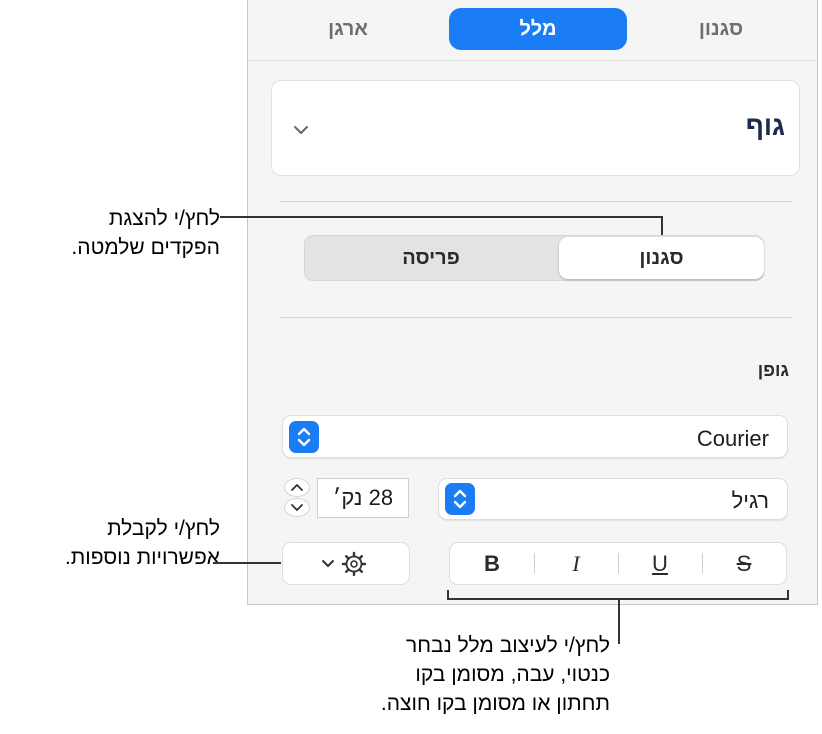  What do you see at coordinates (354, 564) in the screenshot?
I see `gear-icon` at bounding box center [354, 564].